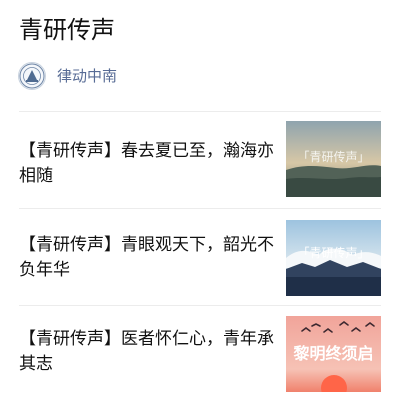 The height and width of the screenshot is (400, 400). I want to click on album-title: 青研传声, so click(67, 30).